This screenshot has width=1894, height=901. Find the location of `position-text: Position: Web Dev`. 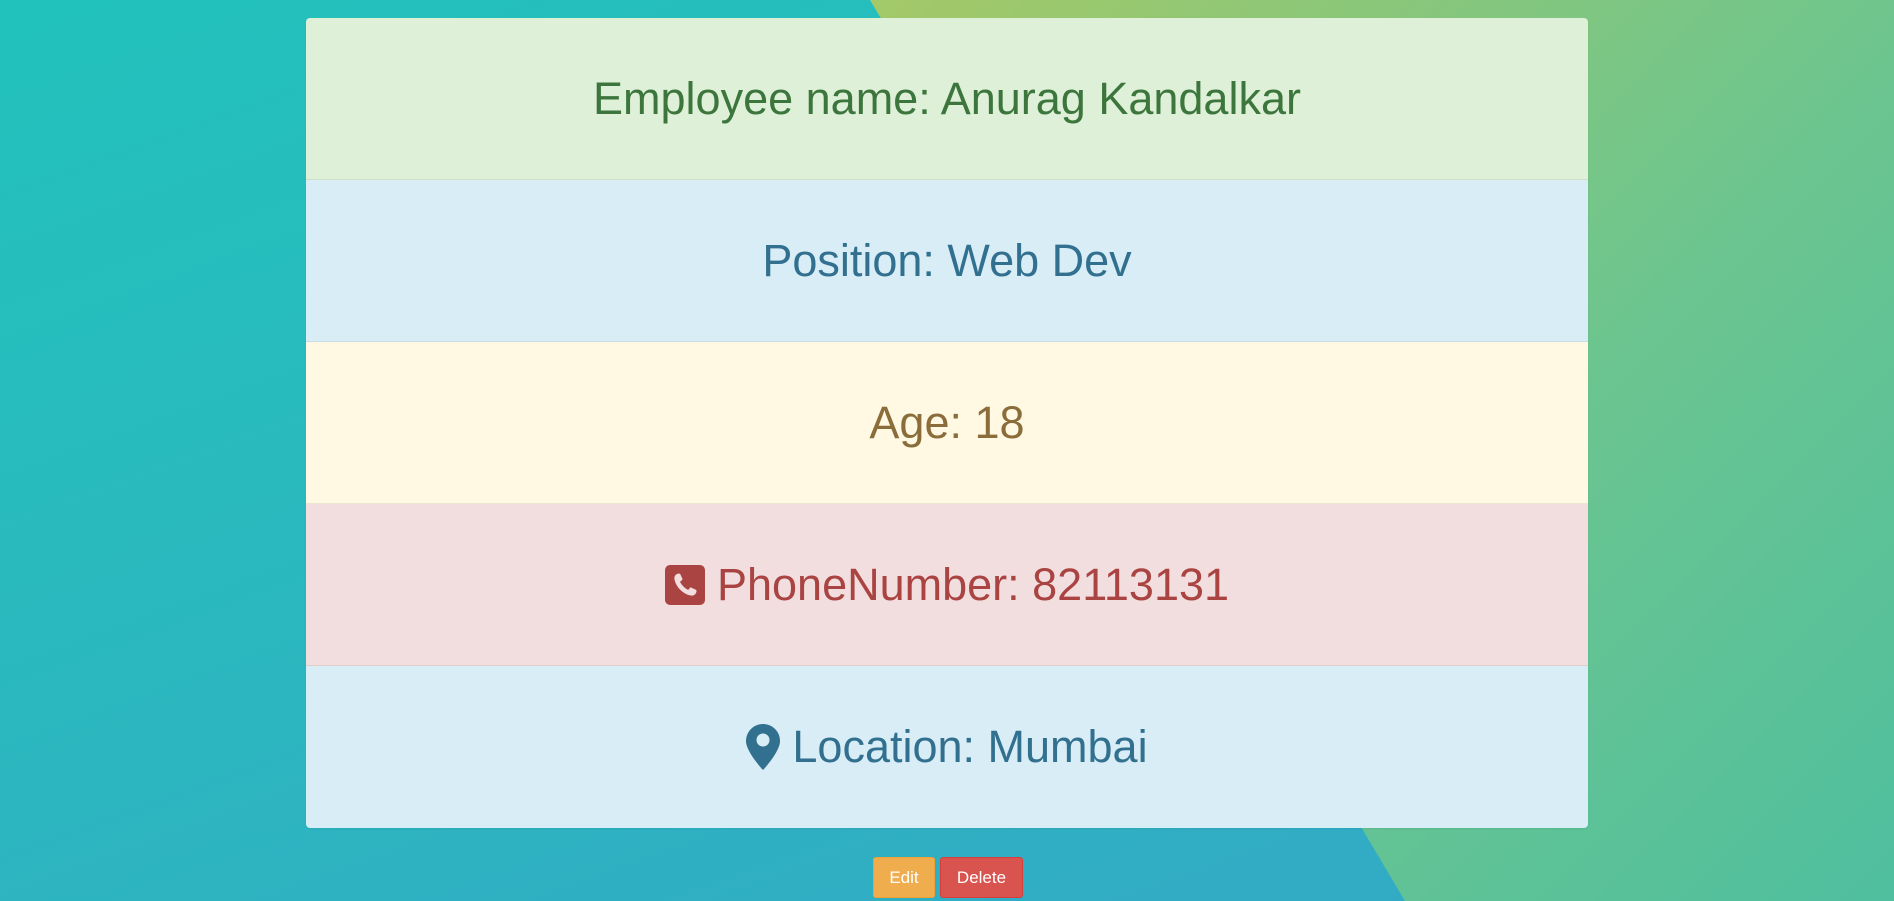

position-text: Position: Web Dev is located at coordinates (947, 260).